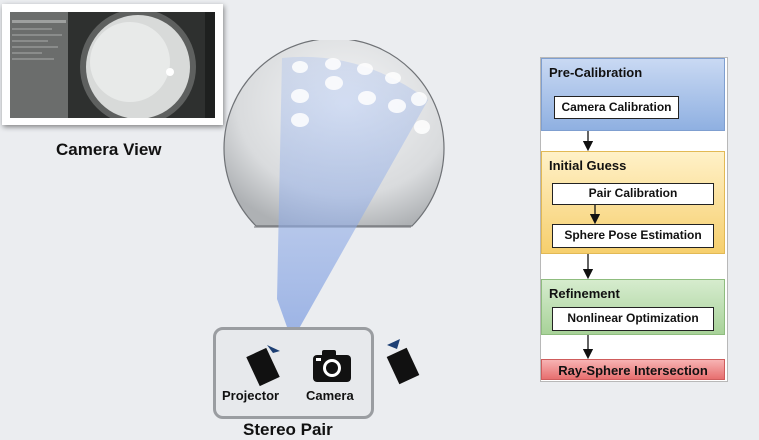 The height and width of the screenshot is (440, 759). I want to click on camera-view-photo, so click(112, 64).